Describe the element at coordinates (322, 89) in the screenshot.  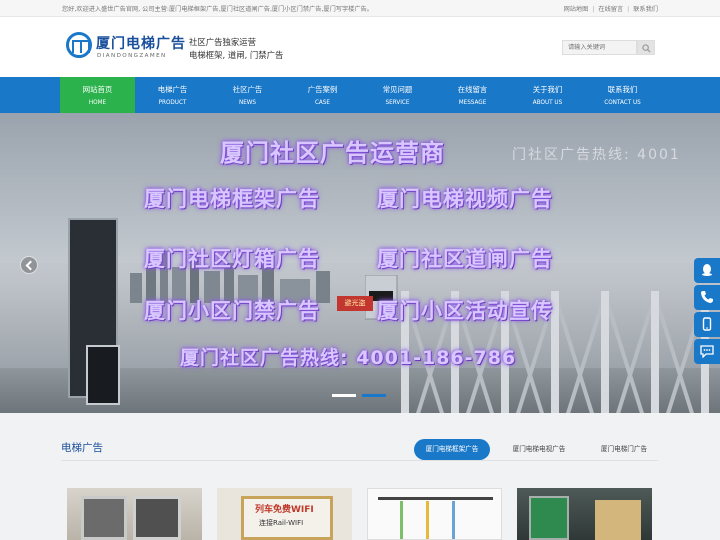
I see `nav-label: 广告案例` at that location.